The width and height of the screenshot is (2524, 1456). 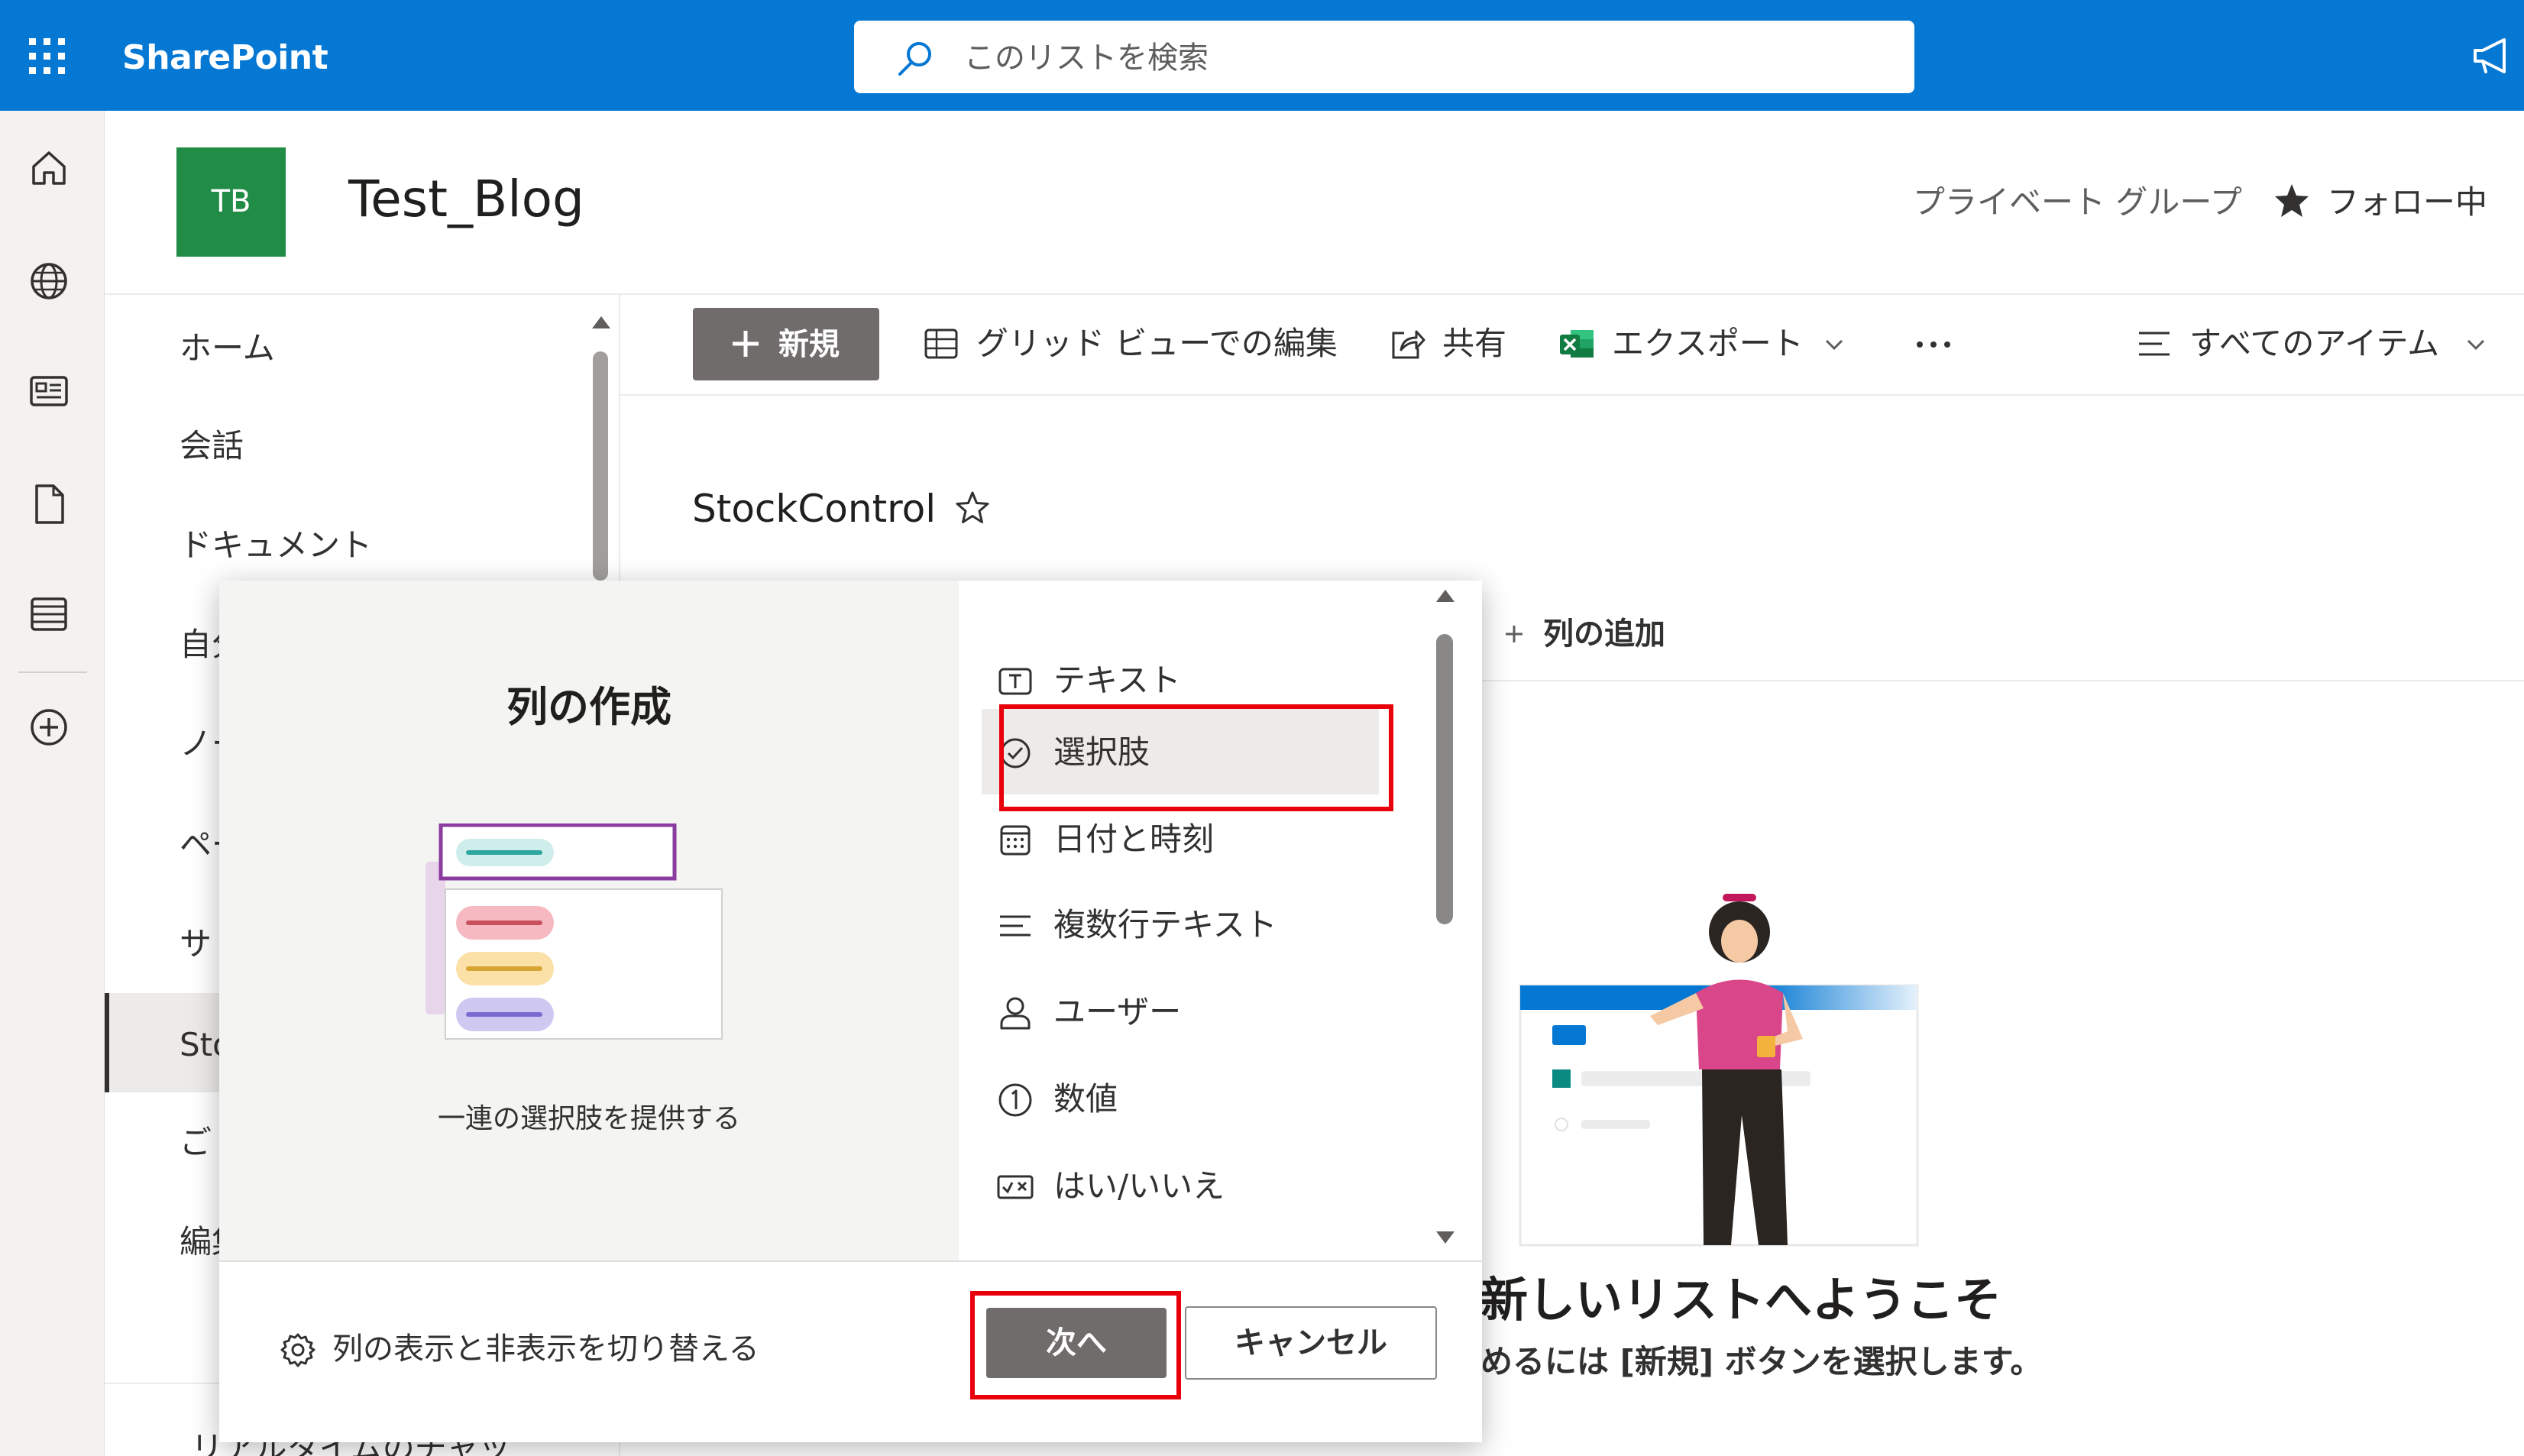 I want to click on type-multiline-text: 複数行テキスト, so click(x=1196, y=925).